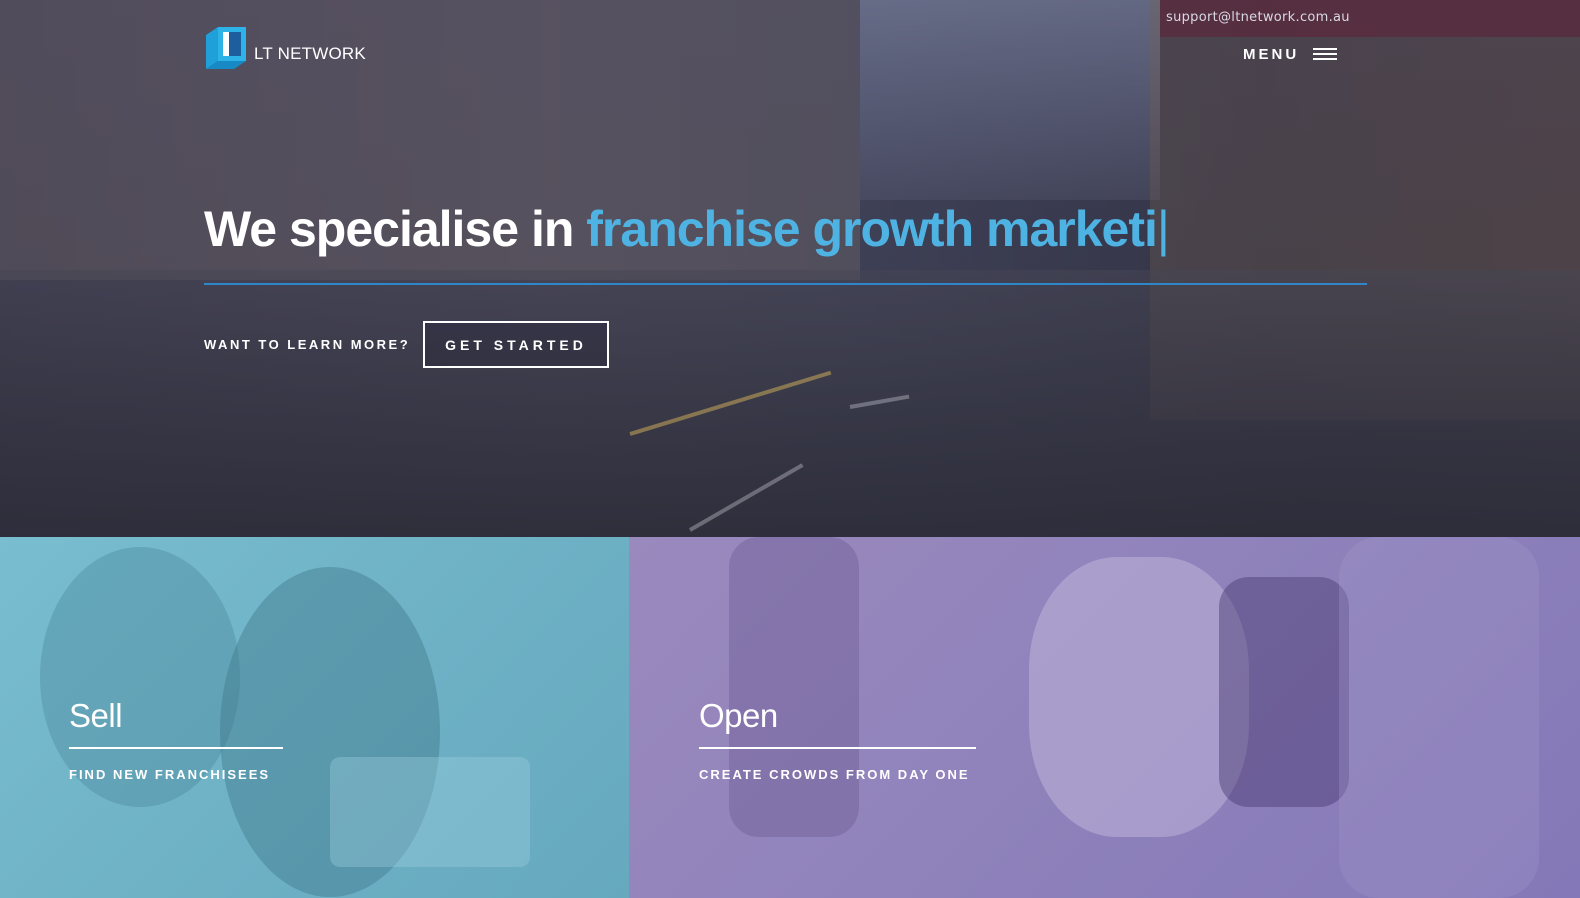  I want to click on logo-text: LT NETWORK, so click(310, 53).